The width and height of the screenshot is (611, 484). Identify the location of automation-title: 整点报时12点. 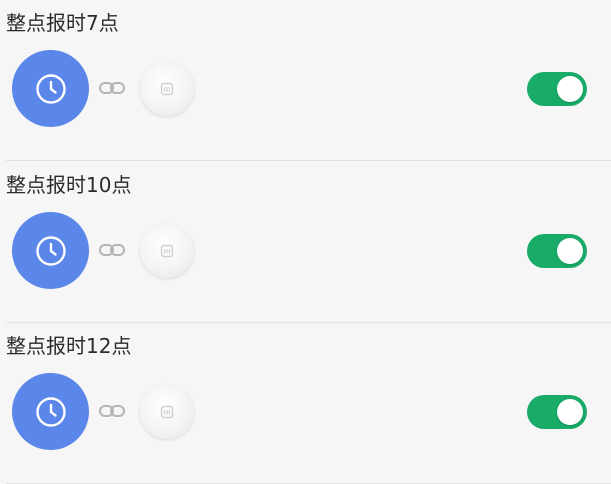
(69, 346).